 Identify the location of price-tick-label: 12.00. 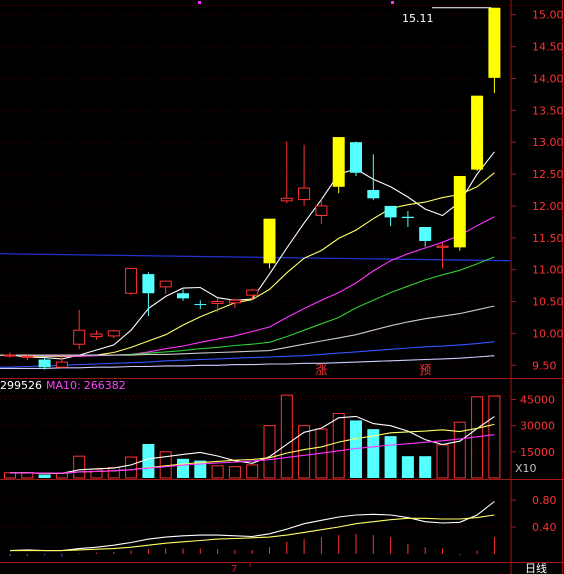
(548, 206).